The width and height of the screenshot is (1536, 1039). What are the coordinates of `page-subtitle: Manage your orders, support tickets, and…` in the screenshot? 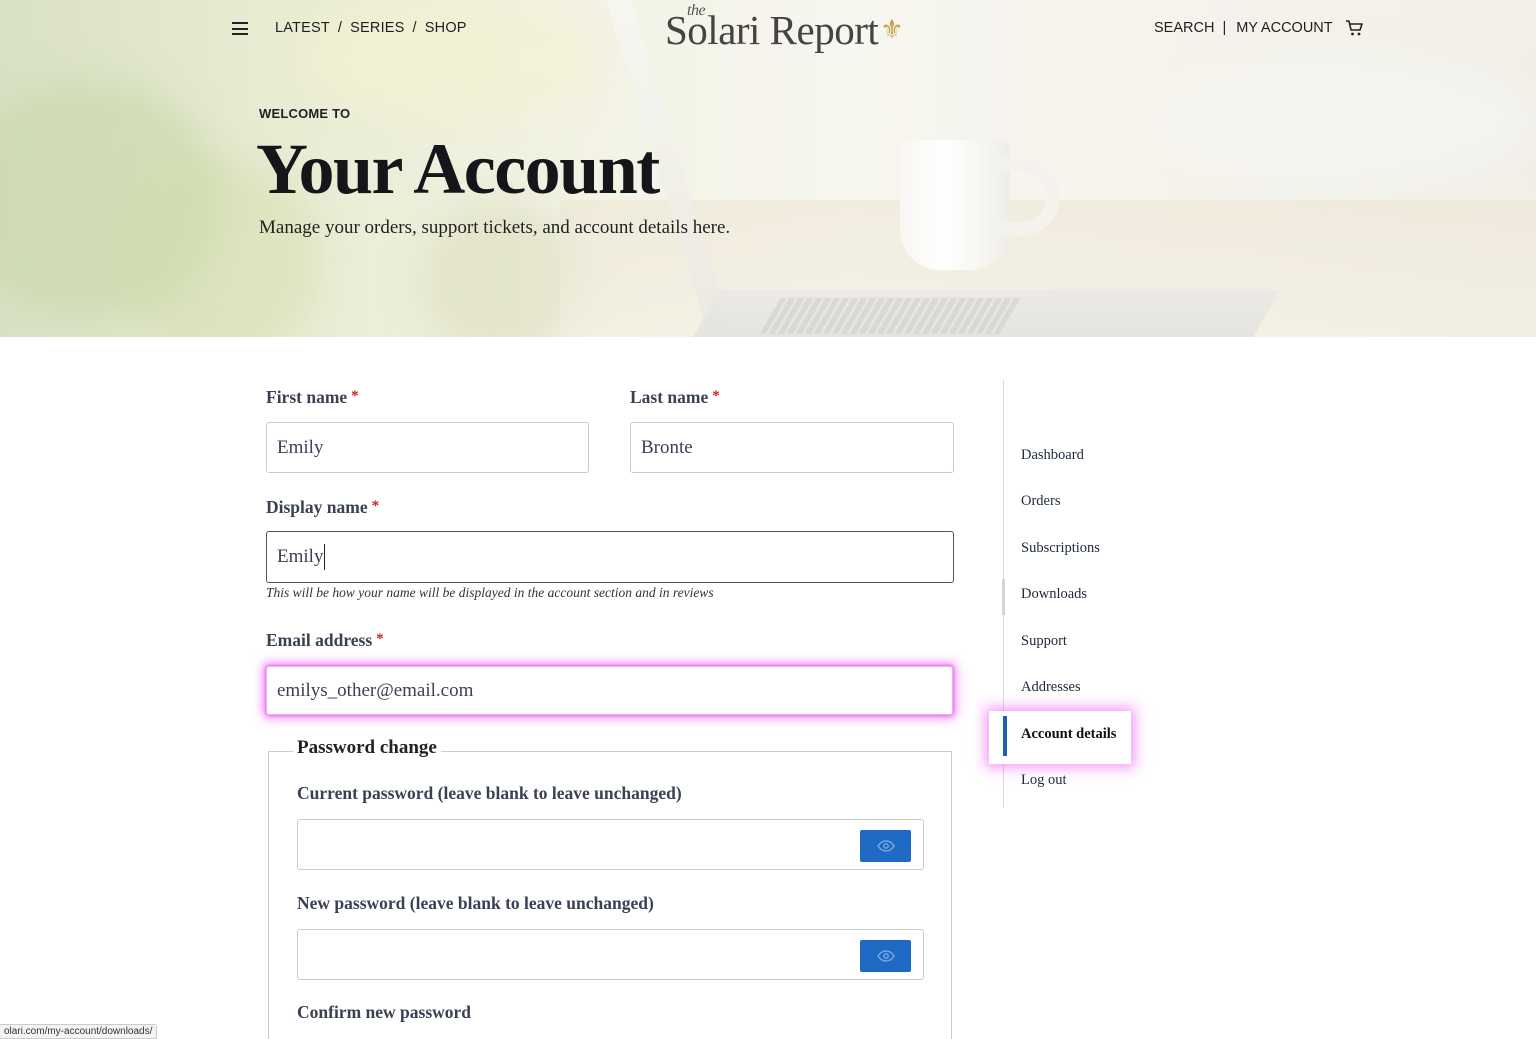 It's located at (495, 227).